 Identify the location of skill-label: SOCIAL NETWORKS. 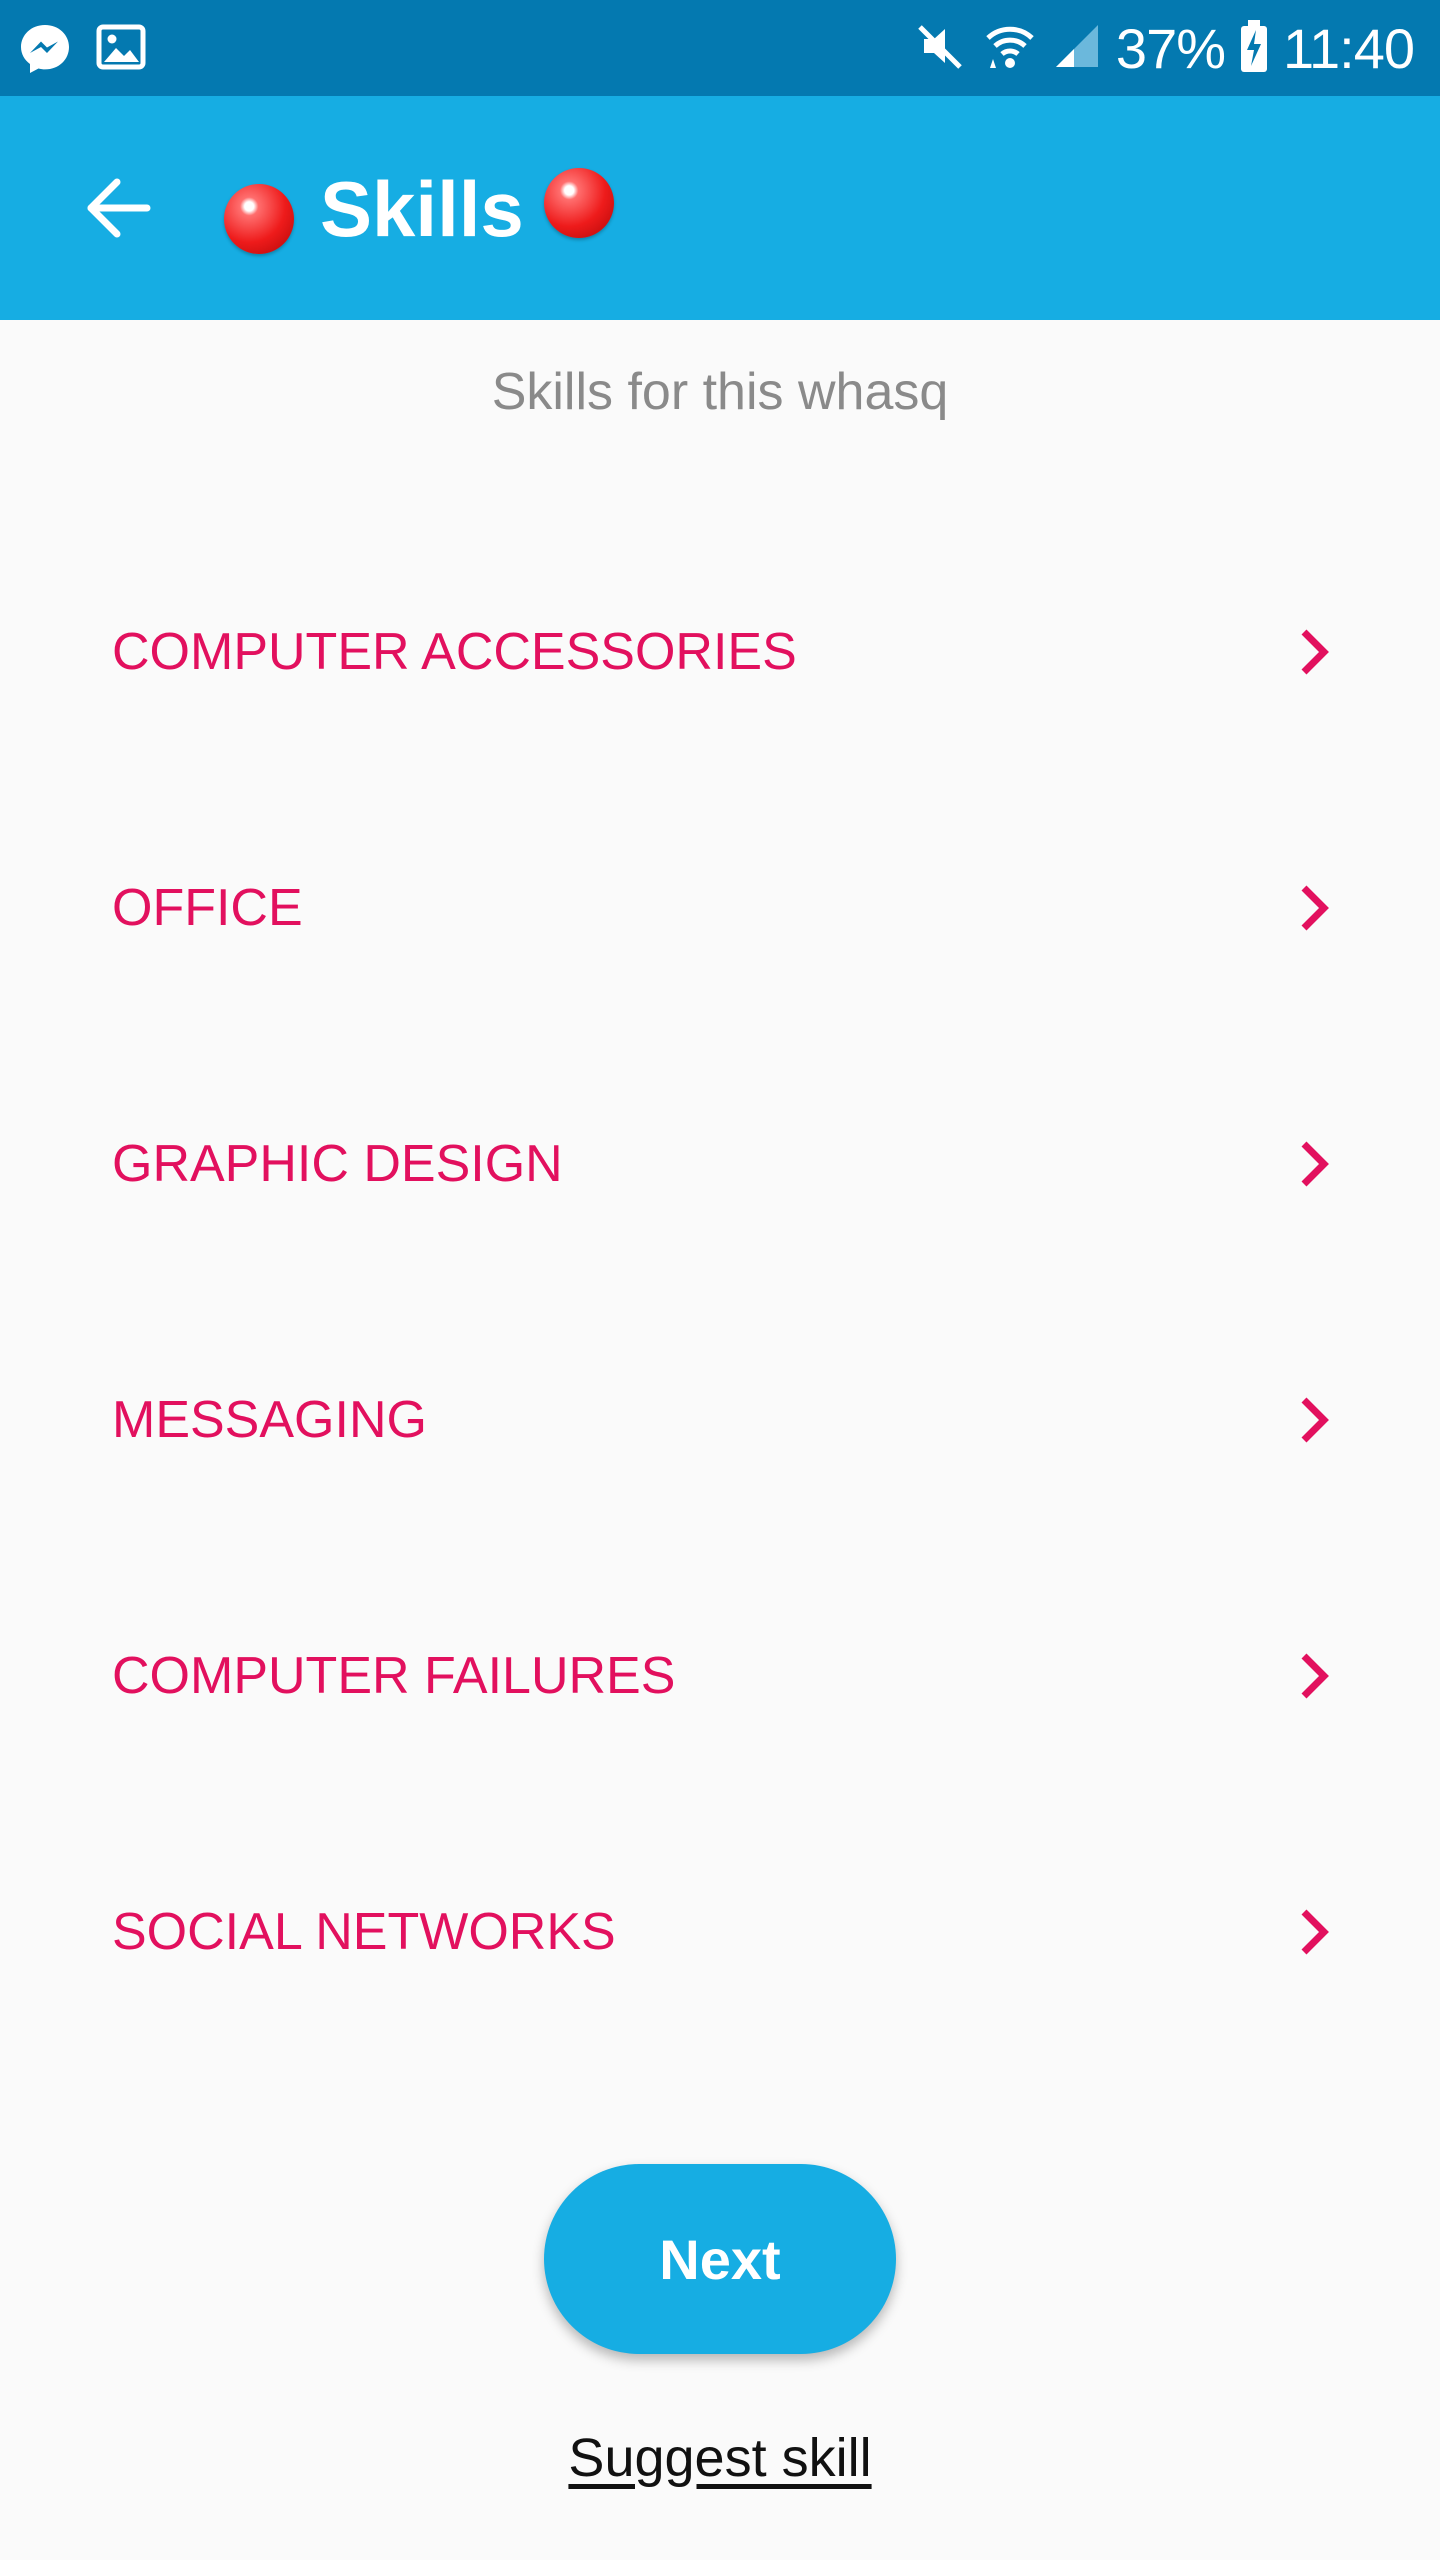
(364, 1932).